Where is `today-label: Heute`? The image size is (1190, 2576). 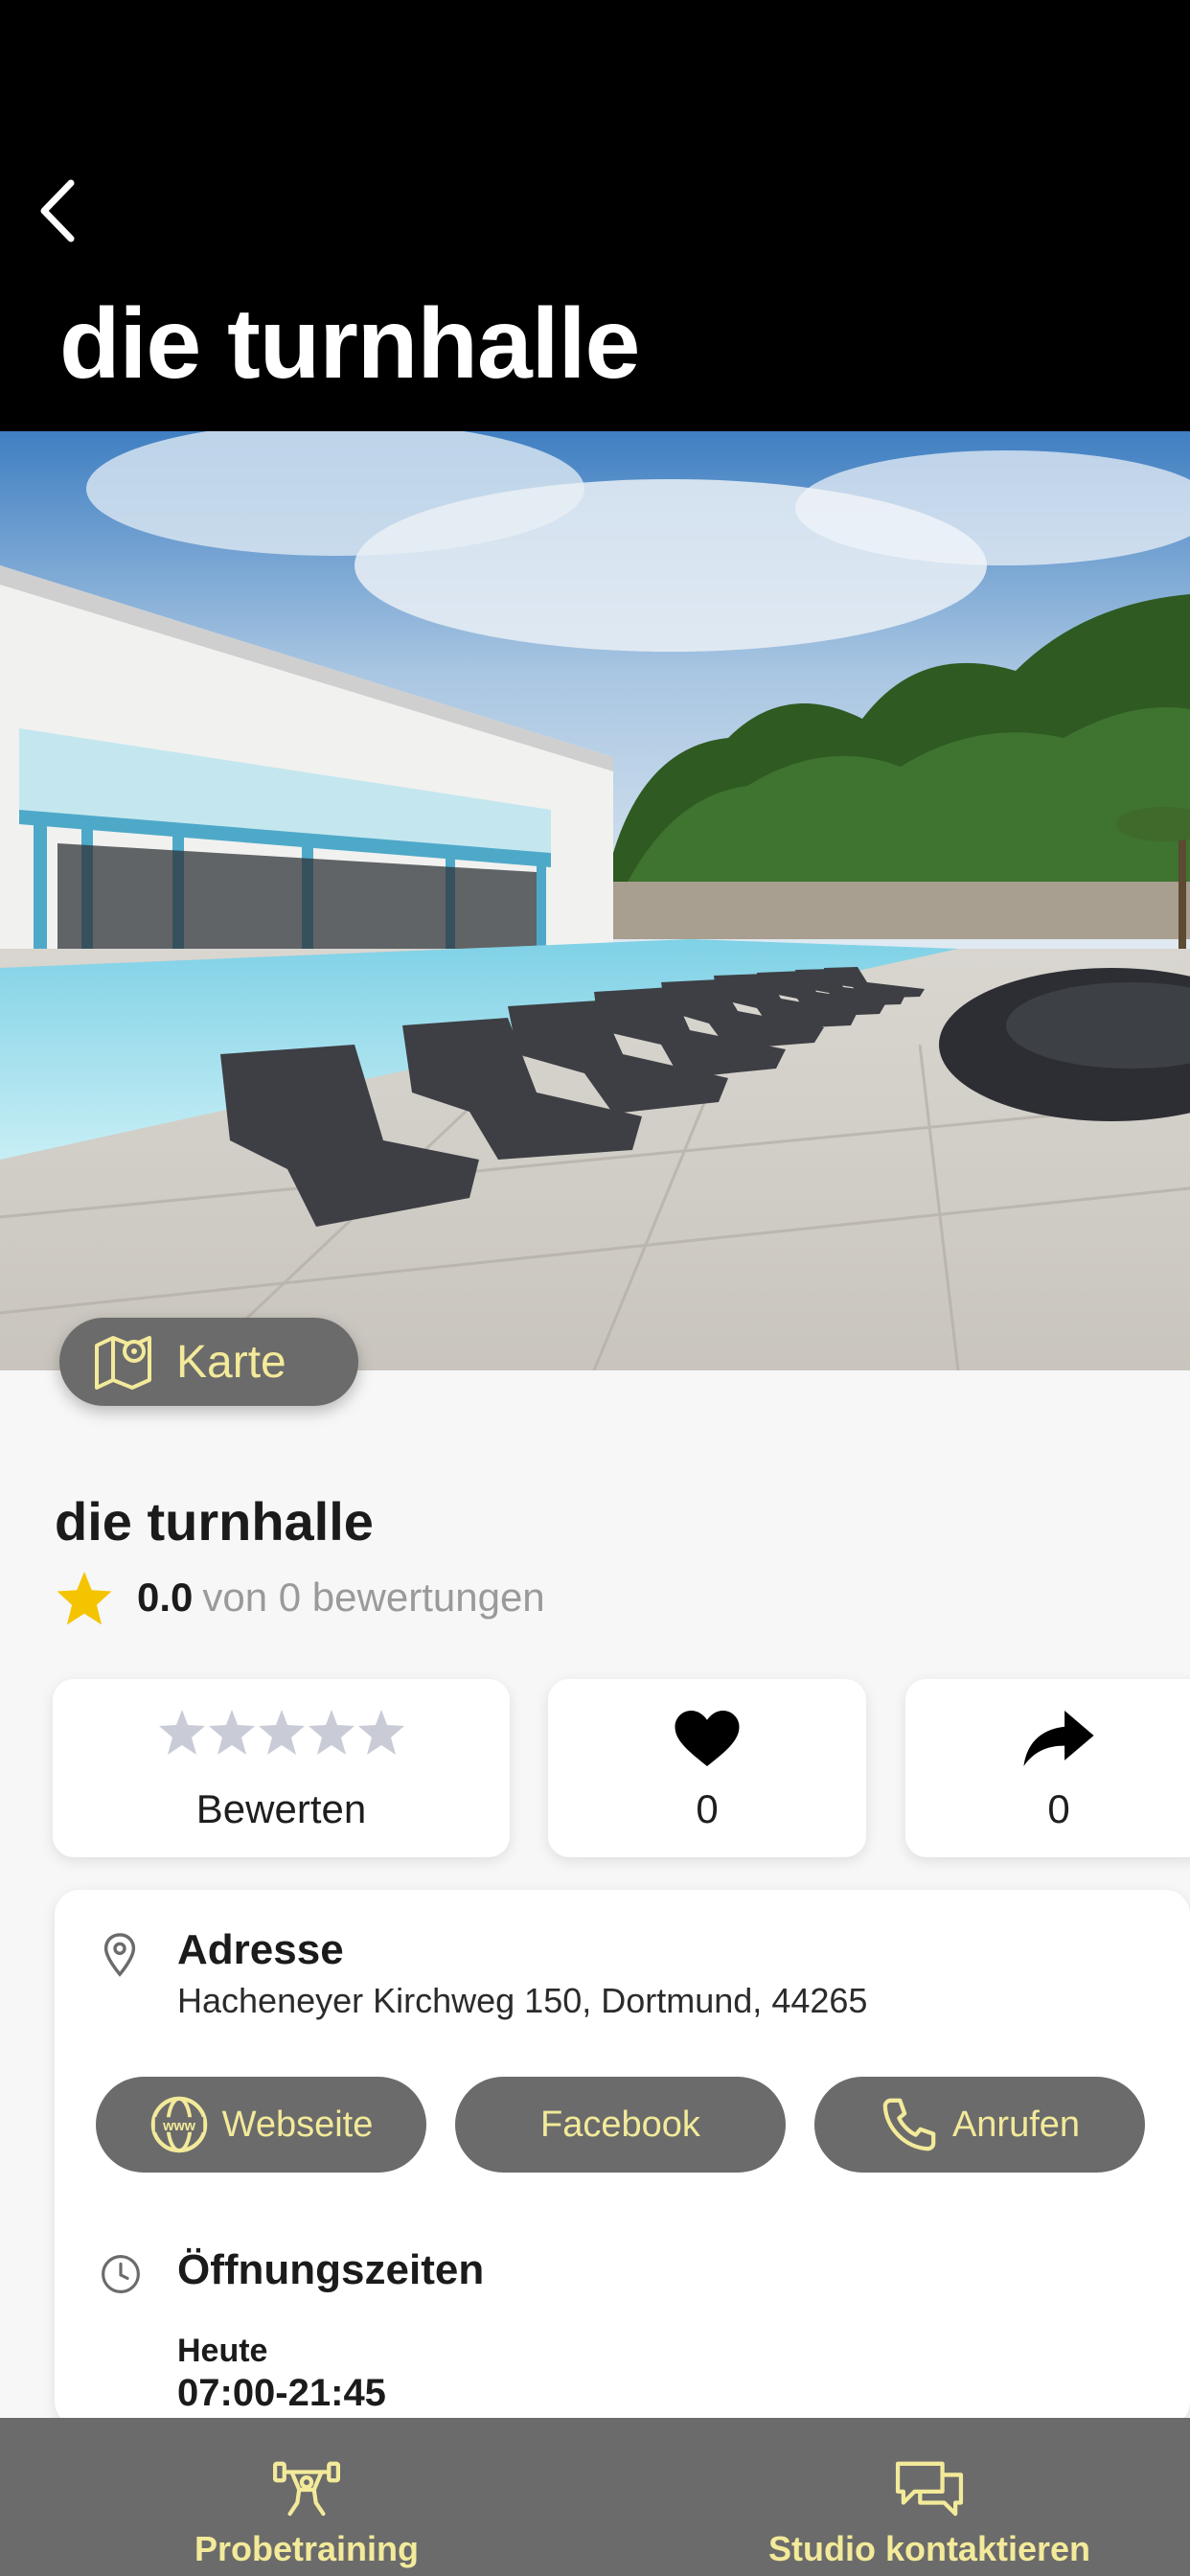
today-label: Heute is located at coordinates (222, 2351).